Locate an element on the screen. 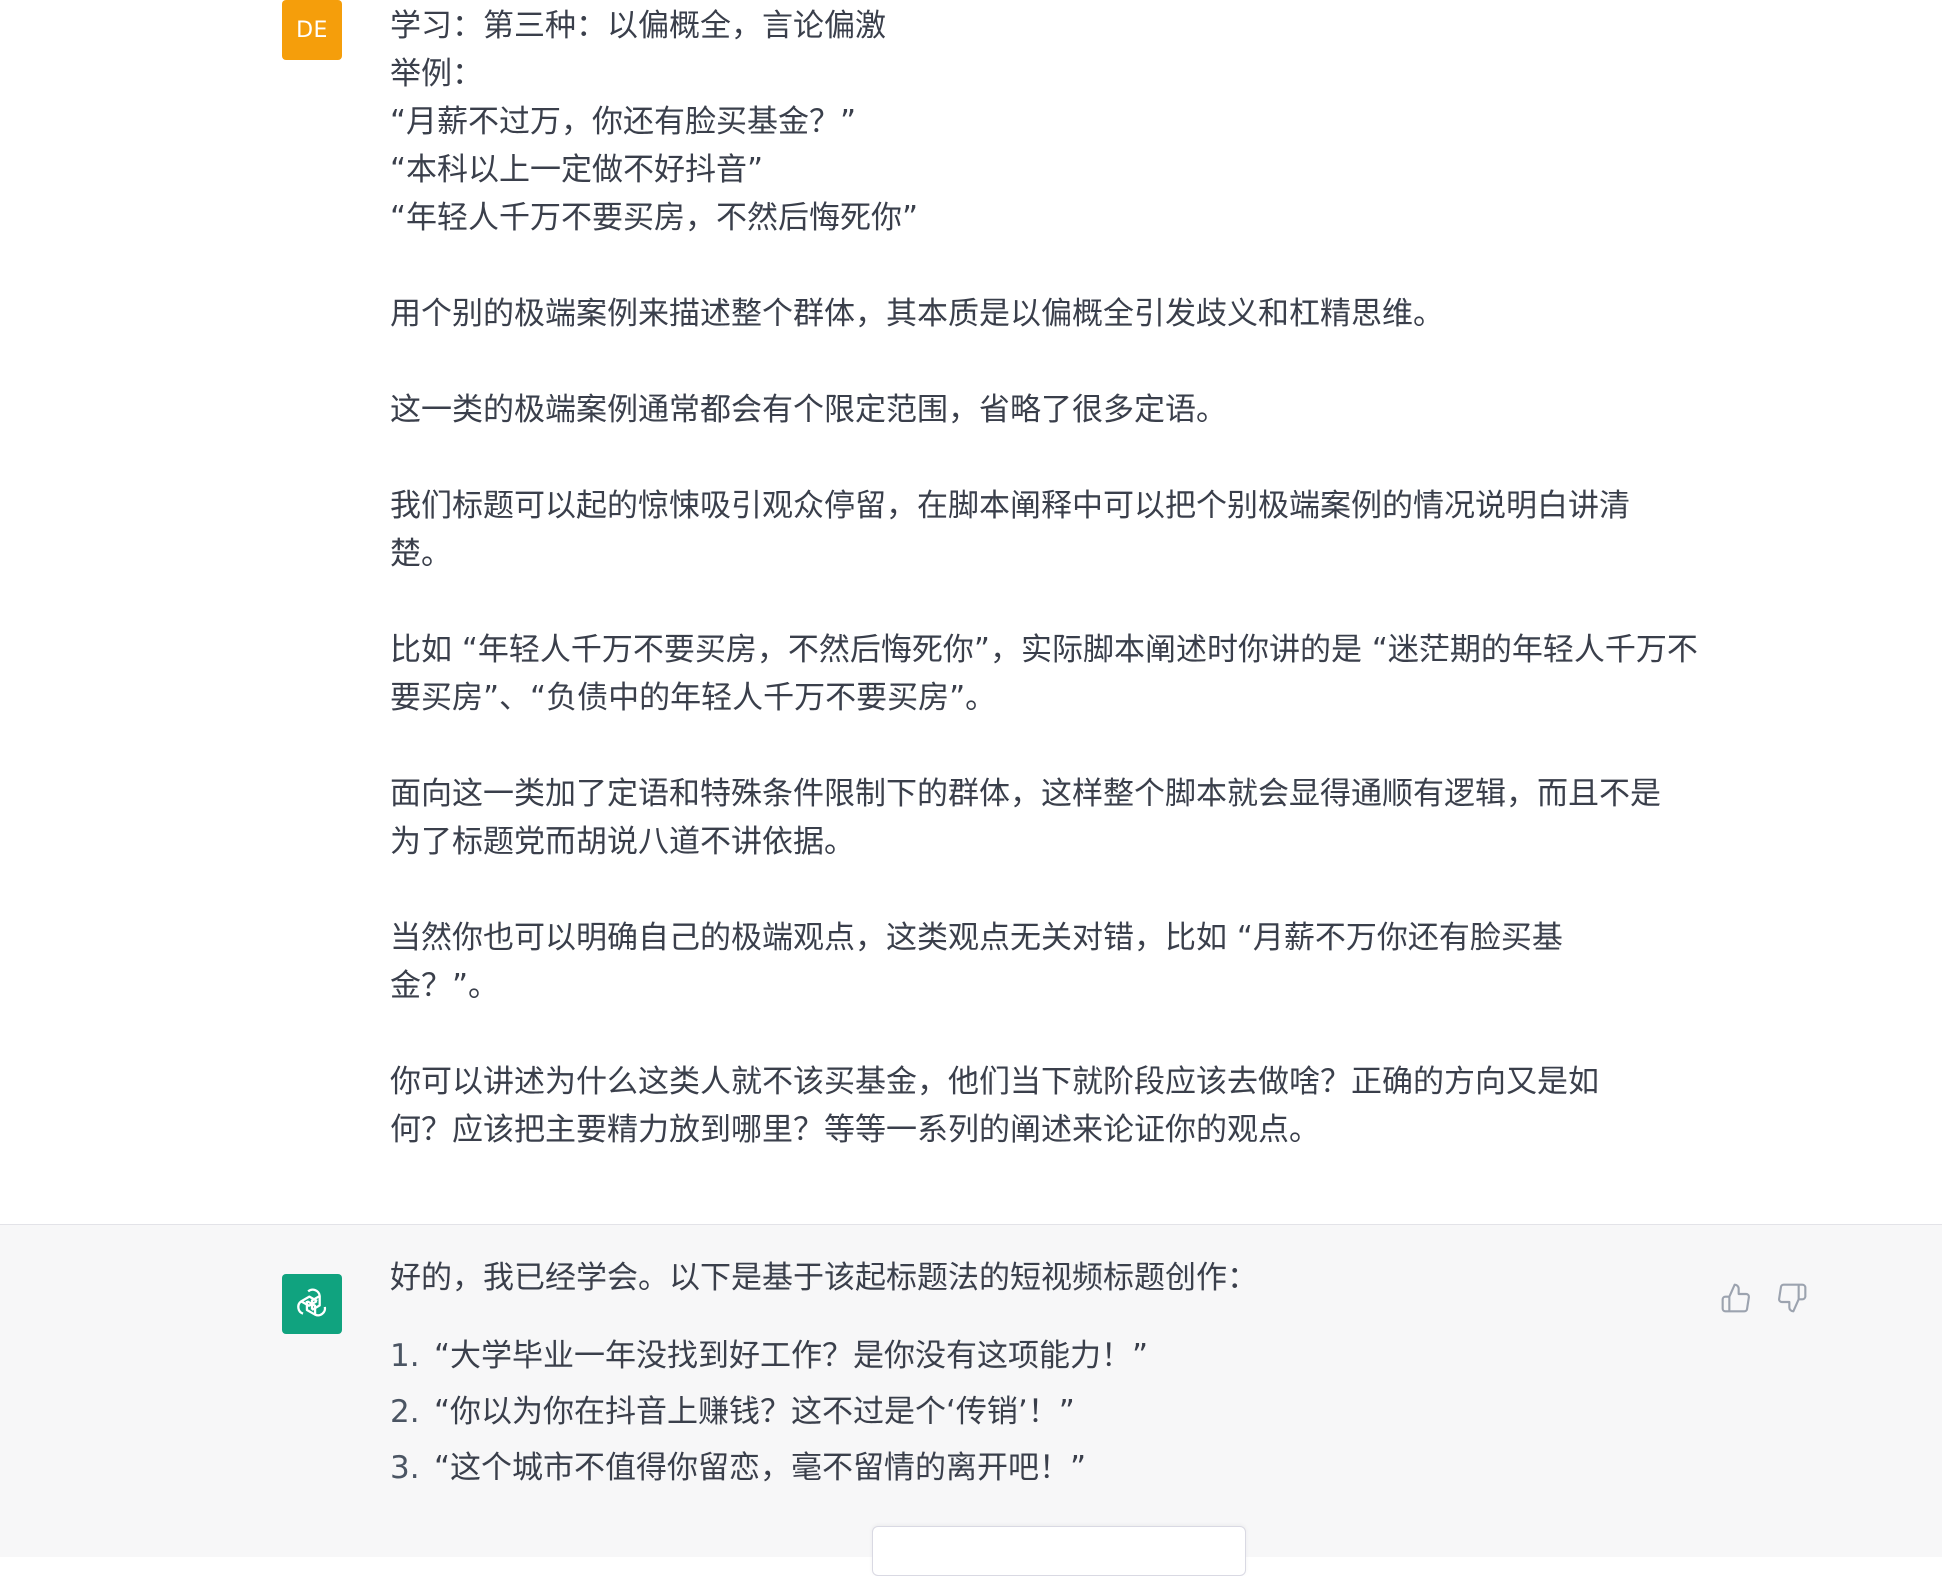 The width and height of the screenshot is (1942, 1576). list-item-number: 2. is located at coordinates (405, 1412).